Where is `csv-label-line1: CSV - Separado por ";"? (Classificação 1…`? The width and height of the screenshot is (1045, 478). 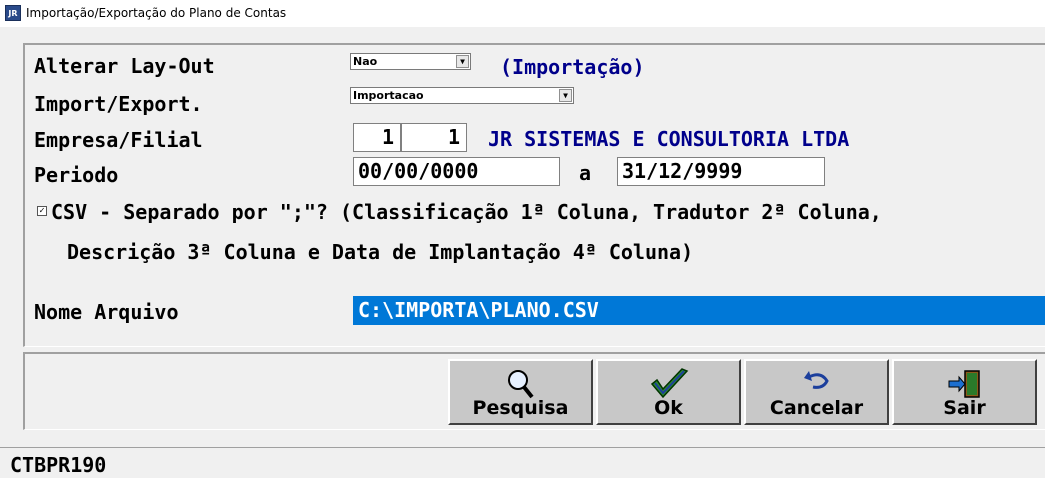 csv-label-line1: CSV - Separado por ";"? (Classificação 1… is located at coordinates (466, 212).